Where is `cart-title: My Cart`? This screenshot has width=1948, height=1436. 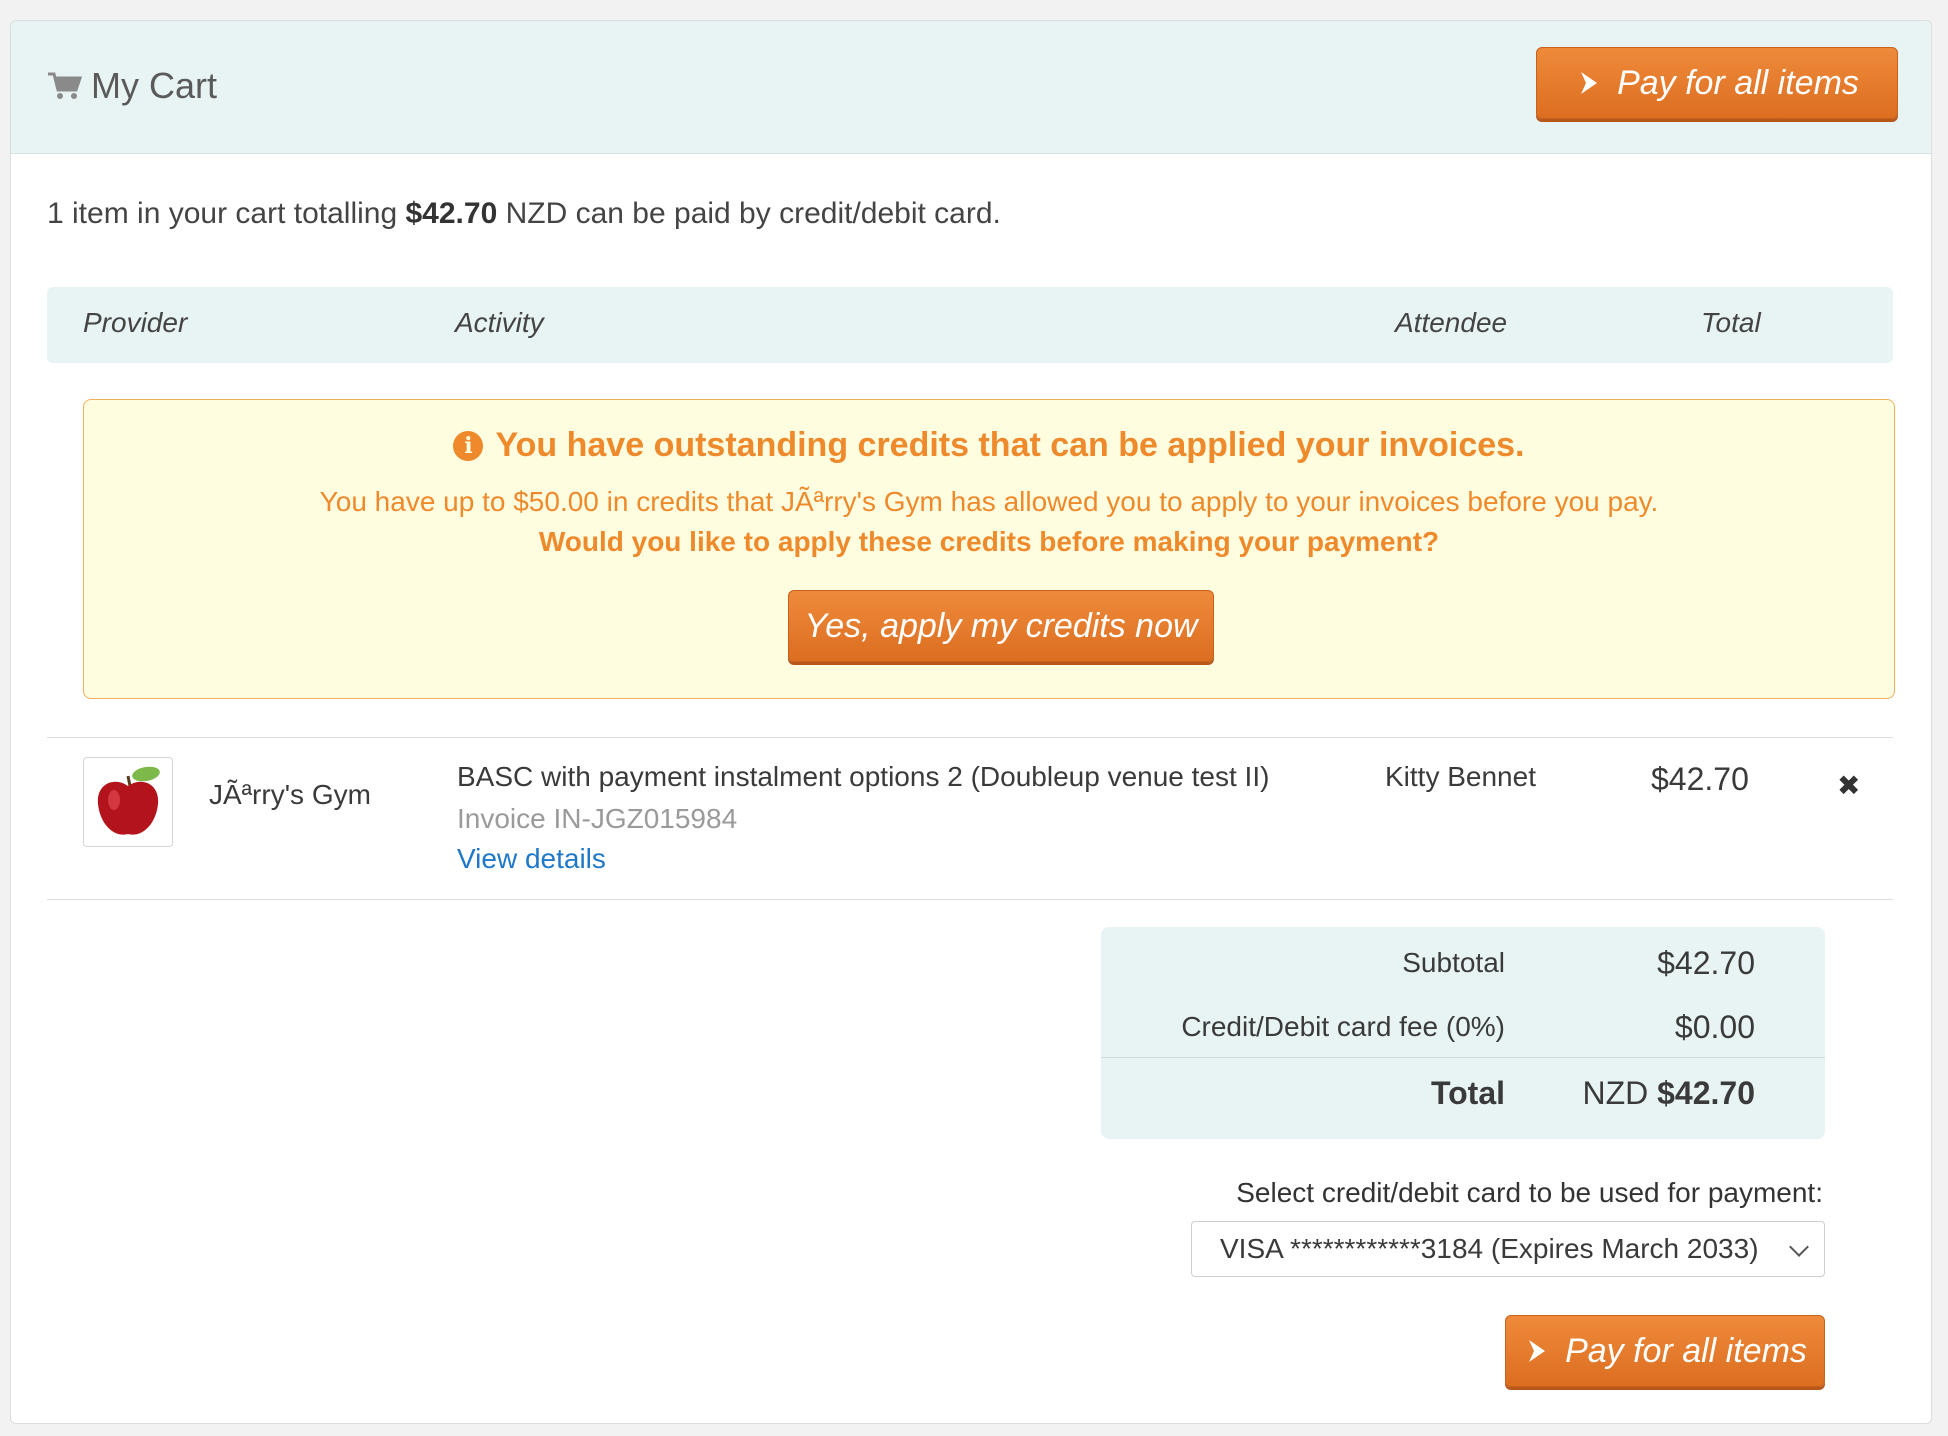 cart-title: My Cart is located at coordinates (132, 86).